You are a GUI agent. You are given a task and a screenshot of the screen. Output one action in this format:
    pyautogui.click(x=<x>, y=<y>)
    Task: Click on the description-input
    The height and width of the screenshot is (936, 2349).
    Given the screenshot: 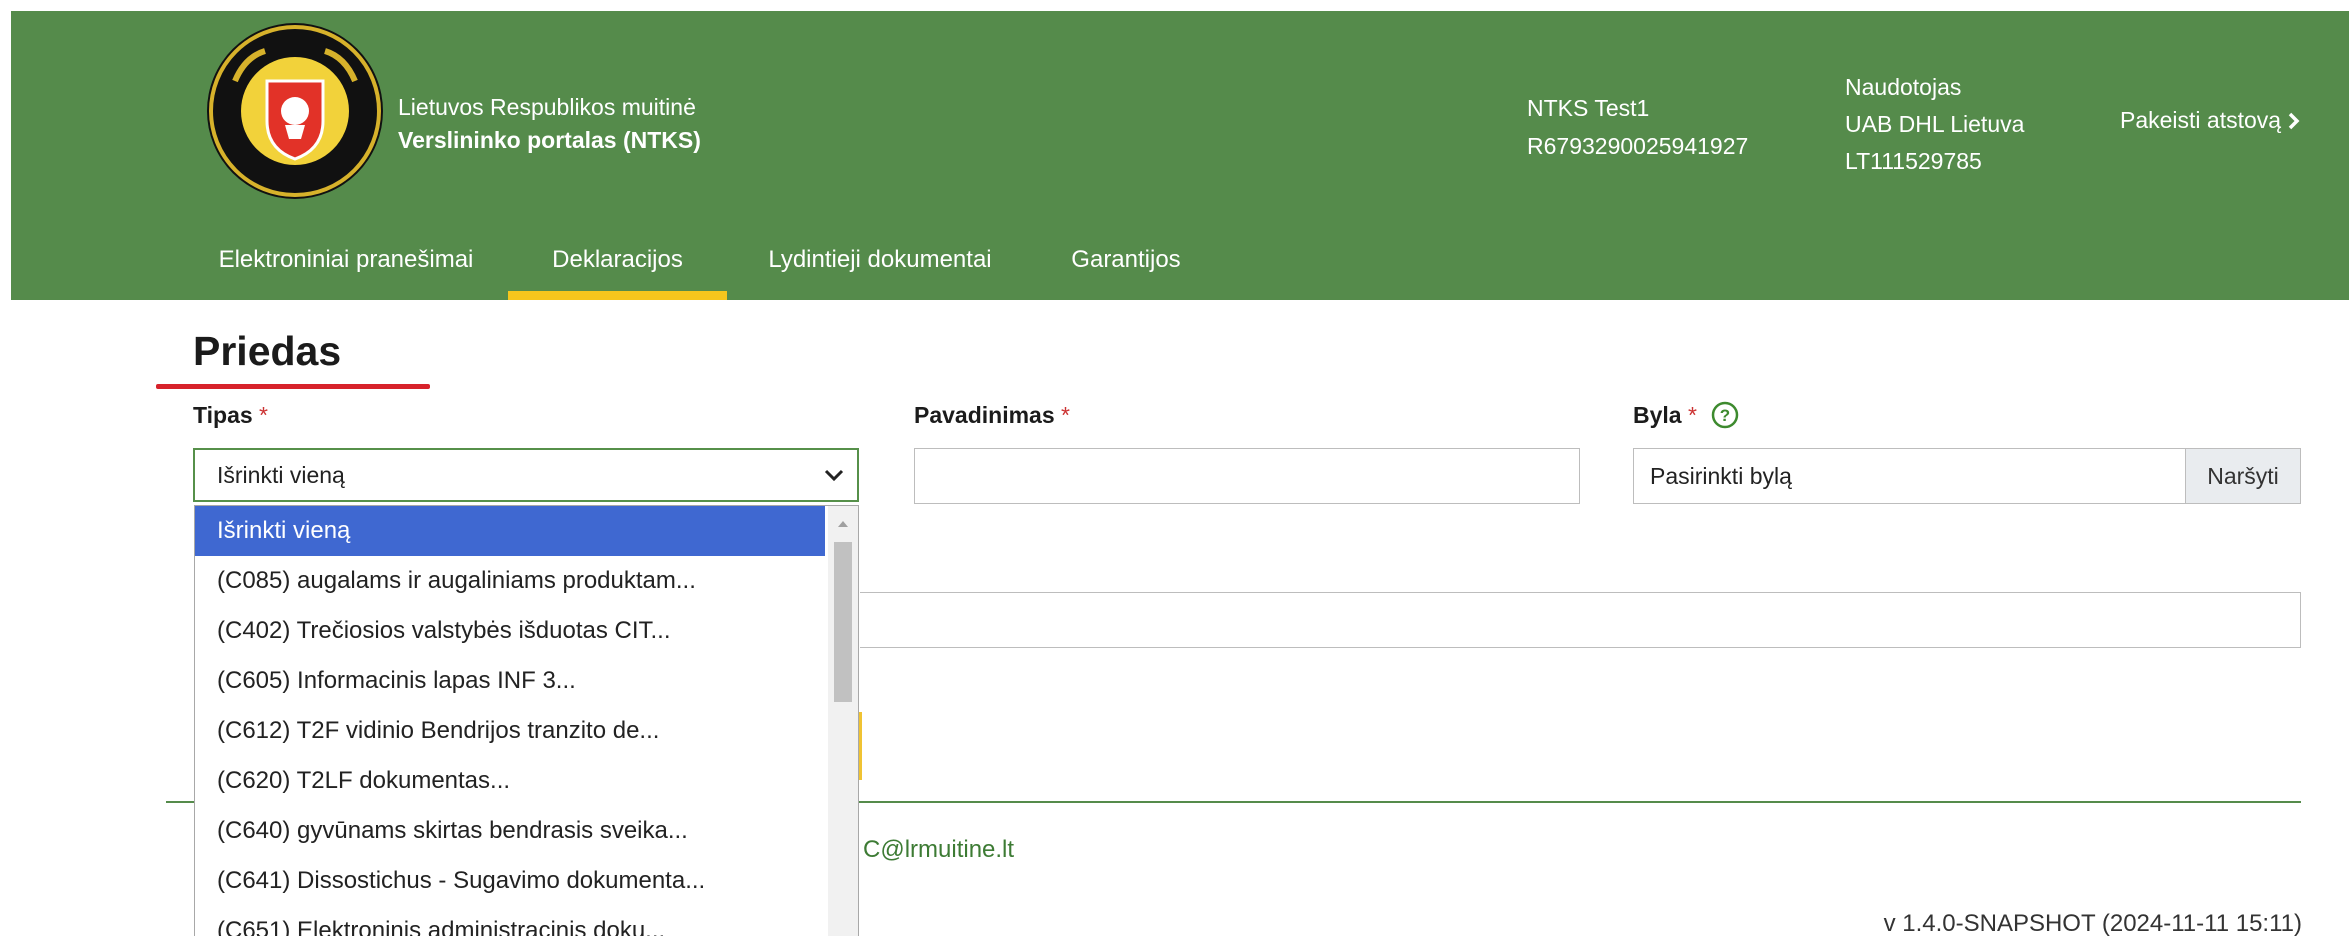 What is the action you would take?
    pyautogui.click(x=1580, y=620)
    